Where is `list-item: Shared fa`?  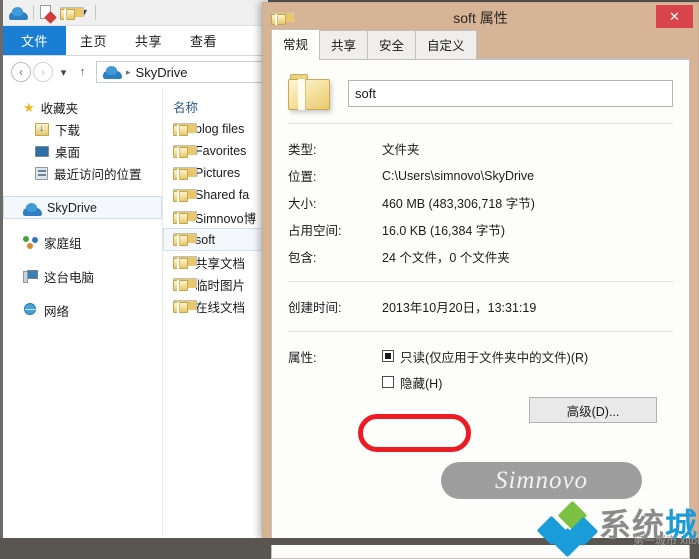 list-item: Shared fa is located at coordinates (215, 195).